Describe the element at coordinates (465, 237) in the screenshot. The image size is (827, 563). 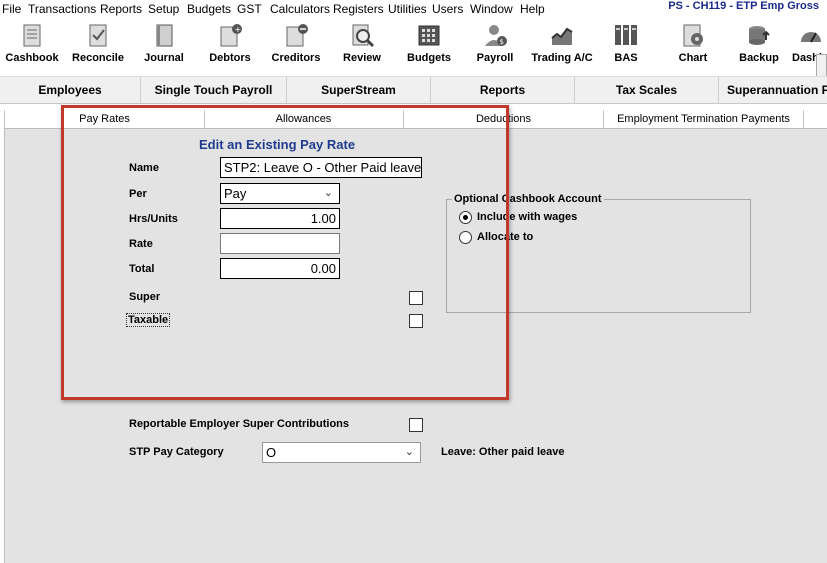
I see `allocate-to-radio` at that location.